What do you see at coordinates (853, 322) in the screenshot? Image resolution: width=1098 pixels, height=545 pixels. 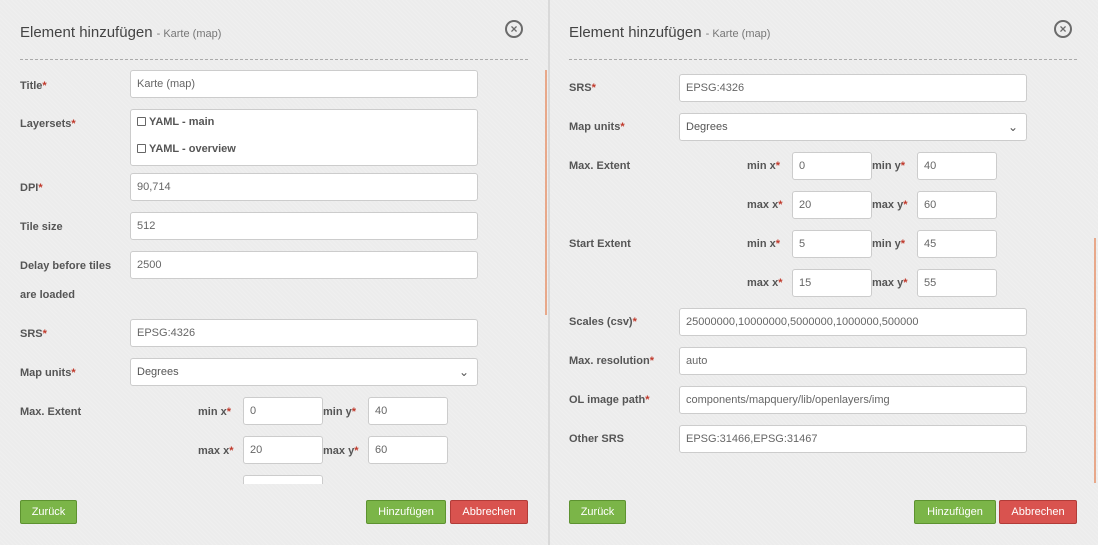 I see `scales-input: 25000000,10000000,5000000,1000000,500000` at bounding box center [853, 322].